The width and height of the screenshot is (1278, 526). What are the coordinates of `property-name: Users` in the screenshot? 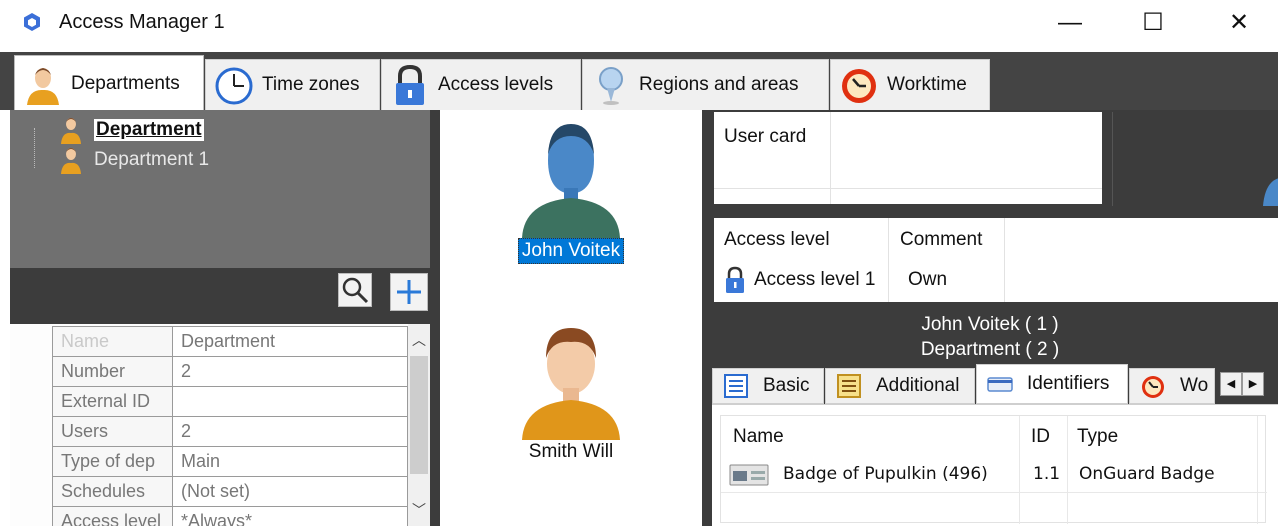 It's located at (112, 431).